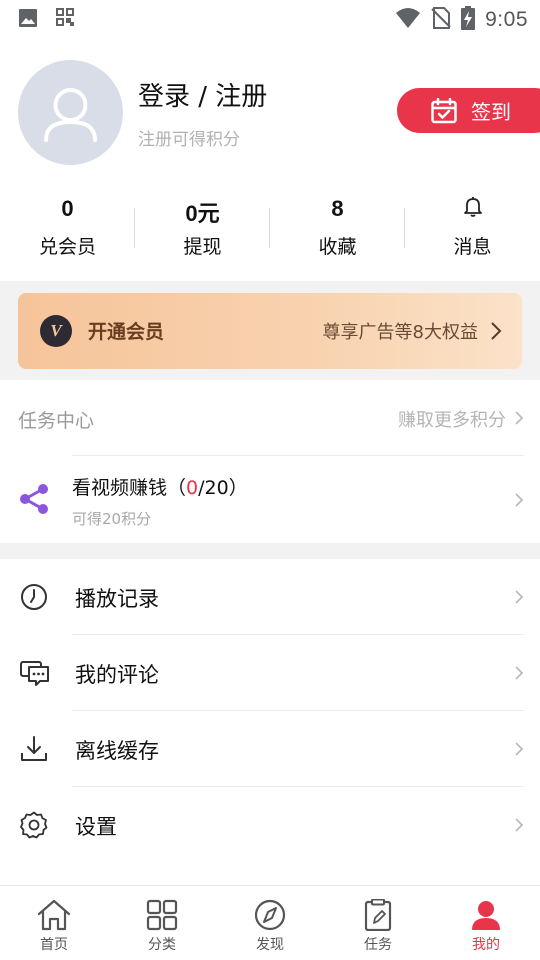  I want to click on task-name: 看视频赚钱（0/20）, so click(160, 486).